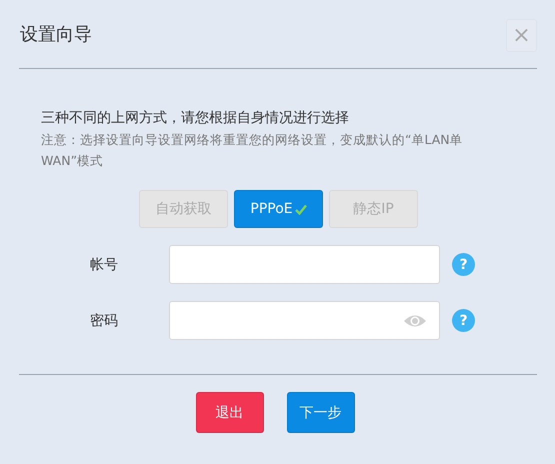 This screenshot has width=555, height=464. Describe the element at coordinates (56, 34) in the screenshot. I see `dialog-title: 设置向导` at that location.